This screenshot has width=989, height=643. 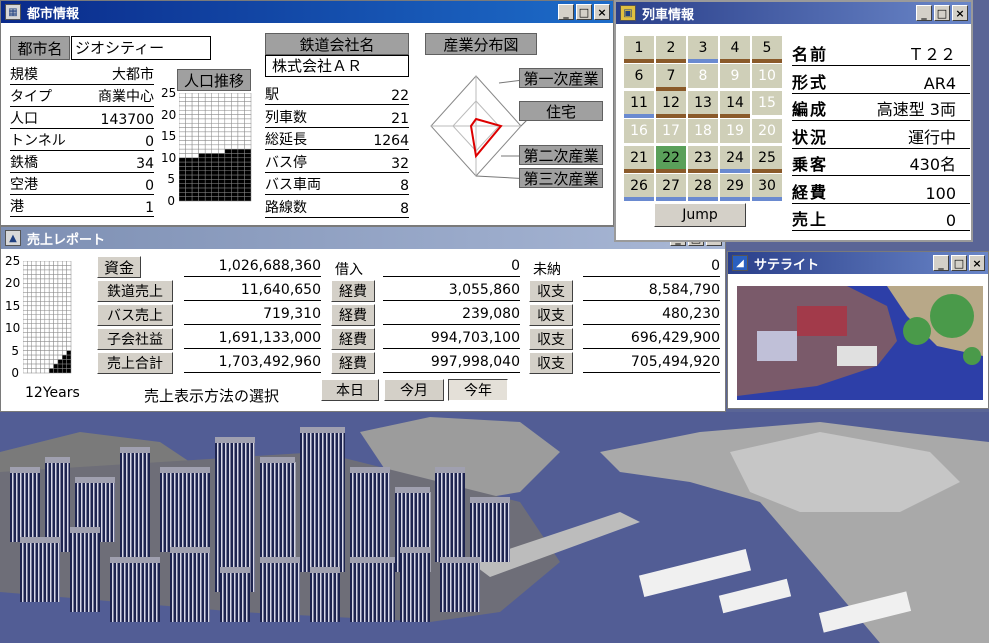 What do you see at coordinates (671, 130) in the screenshot?
I see `train-cell: 17` at bounding box center [671, 130].